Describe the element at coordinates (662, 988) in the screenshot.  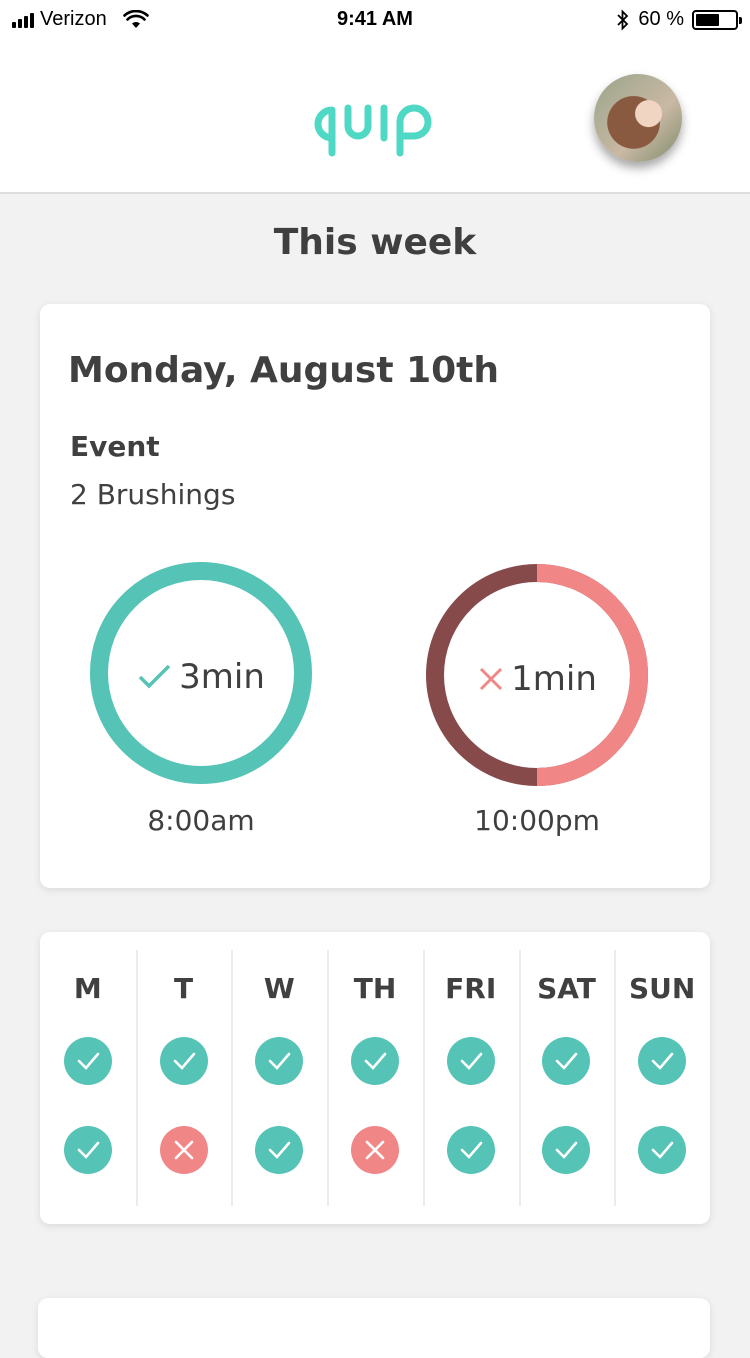
I see `day-label: SUN` at that location.